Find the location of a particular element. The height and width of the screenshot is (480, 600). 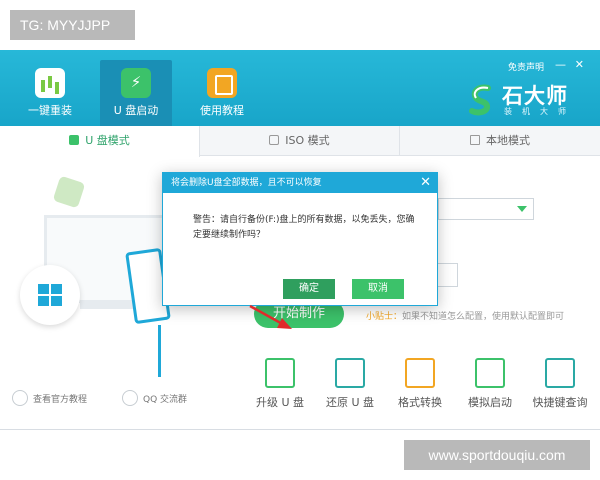

dialog-message: 警告：请自行备份(F:)盘上的所有数据，以免丢失，您确定要继续制作吗？ is located at coordinates (304, 227).